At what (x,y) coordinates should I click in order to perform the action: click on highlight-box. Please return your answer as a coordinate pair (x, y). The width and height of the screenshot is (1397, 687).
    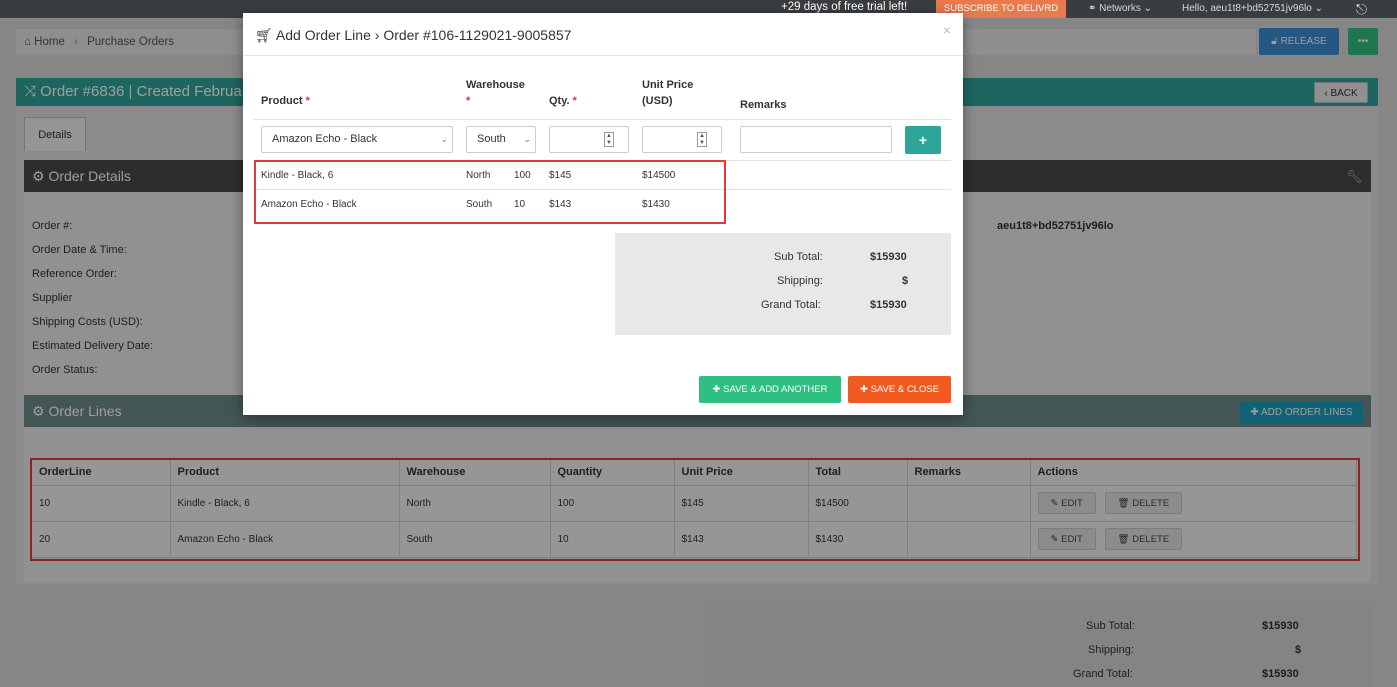
    Looking at the image, I should click on (490, 192).